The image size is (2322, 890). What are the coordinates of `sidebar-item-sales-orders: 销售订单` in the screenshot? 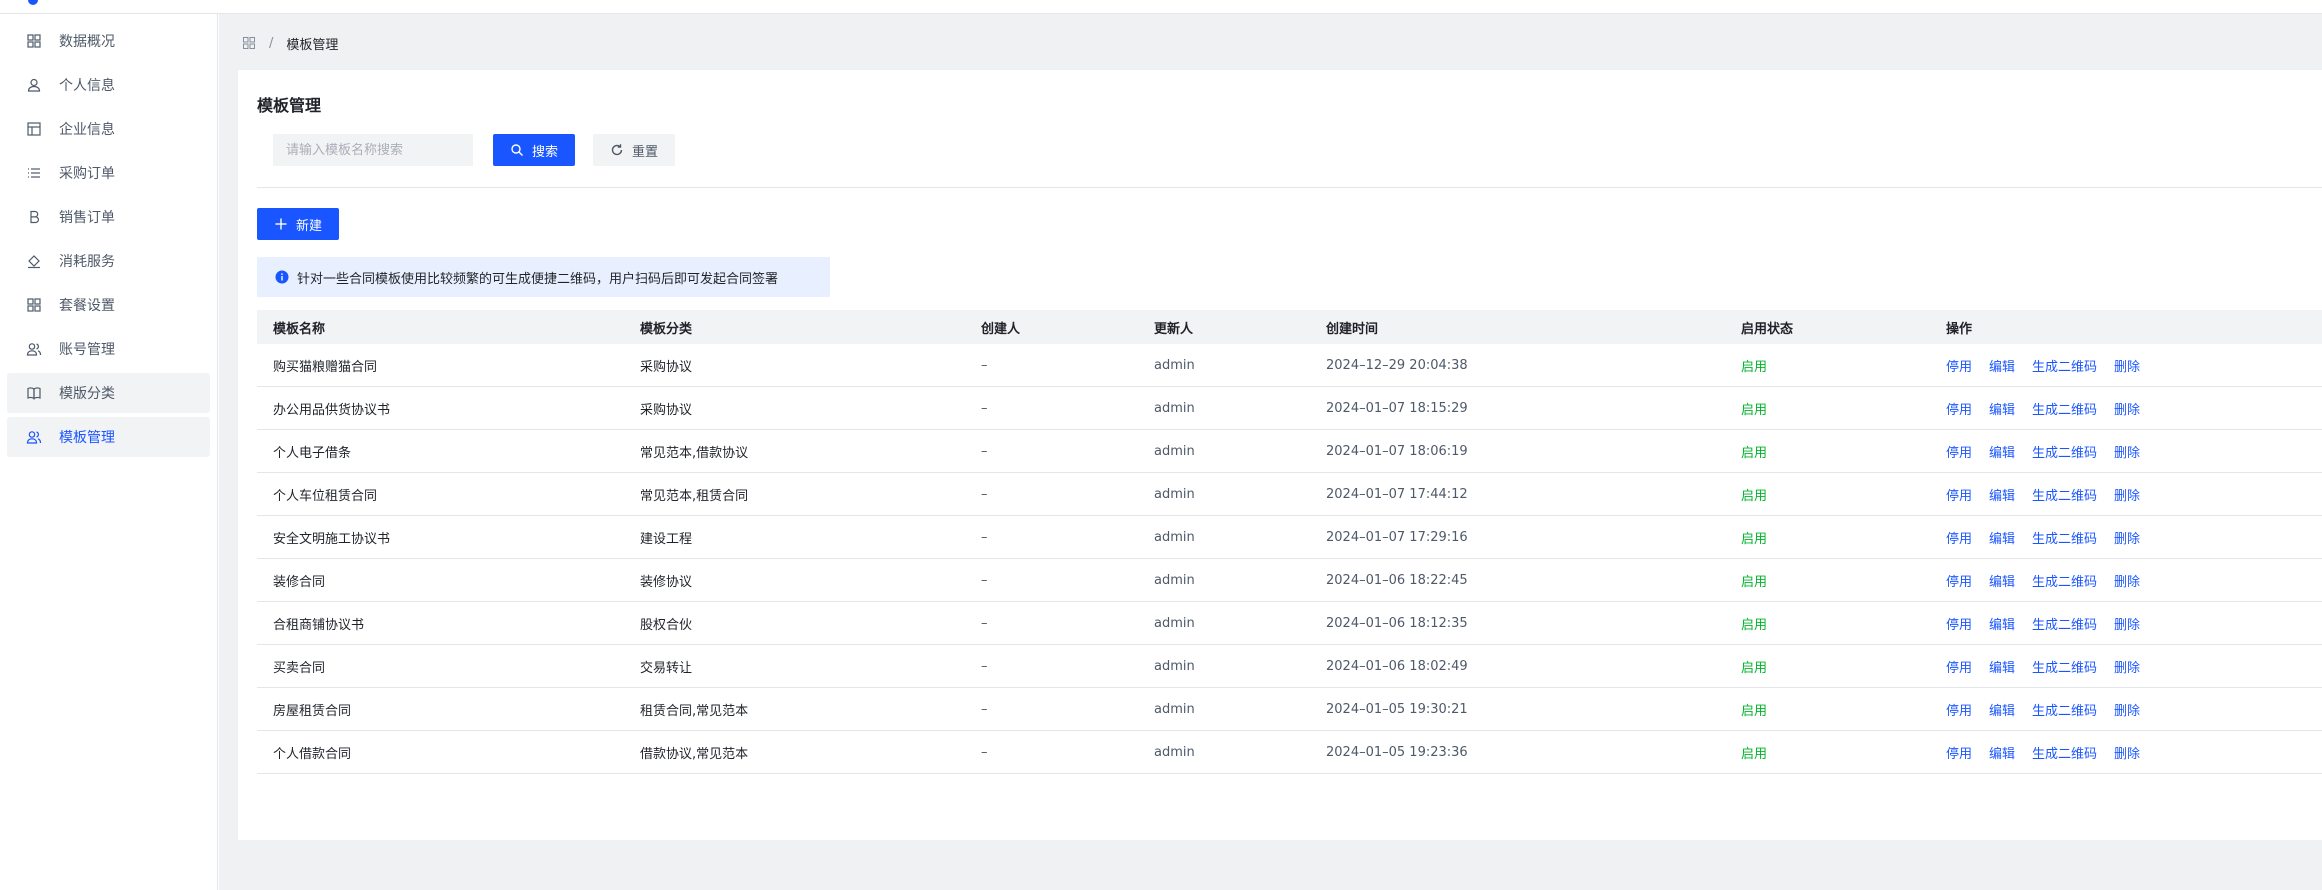 It's located at (108, 217).